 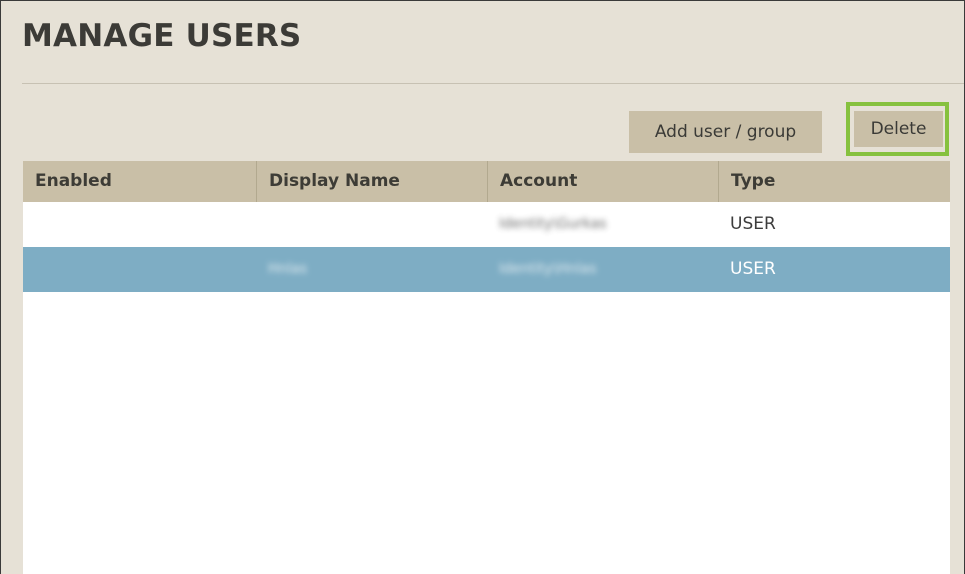 I want to click on cell-account: Identity\Hnlas, so click(x=548, y=269).